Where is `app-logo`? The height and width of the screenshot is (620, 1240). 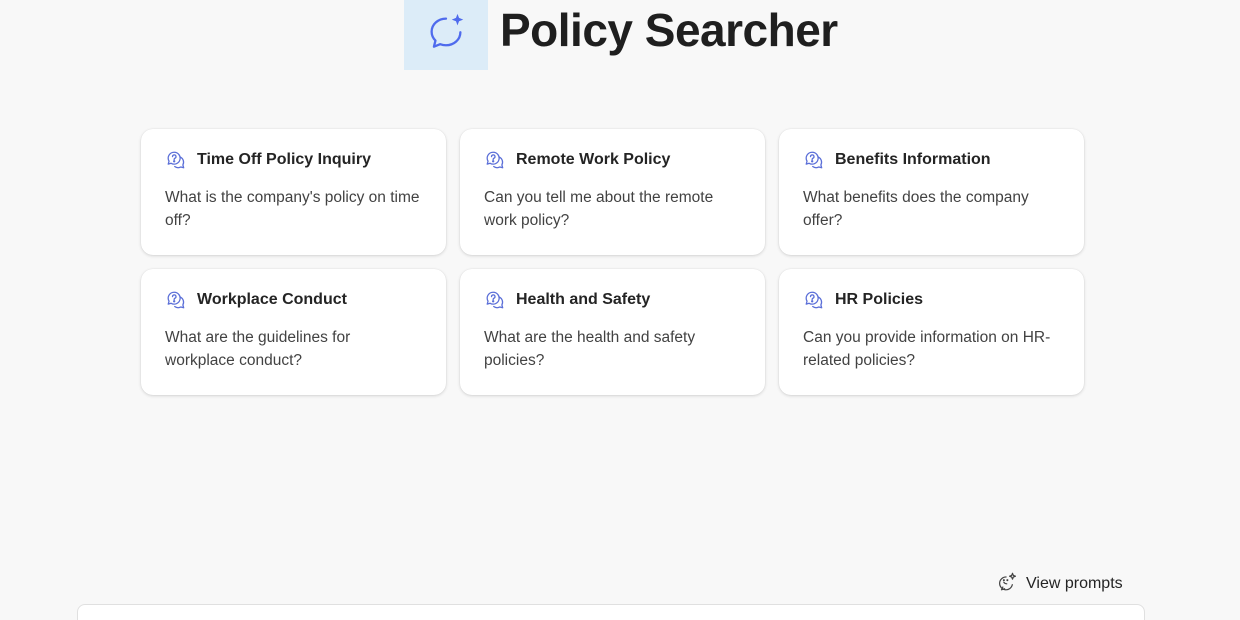
app-logo is located at coordinates (446, 35).